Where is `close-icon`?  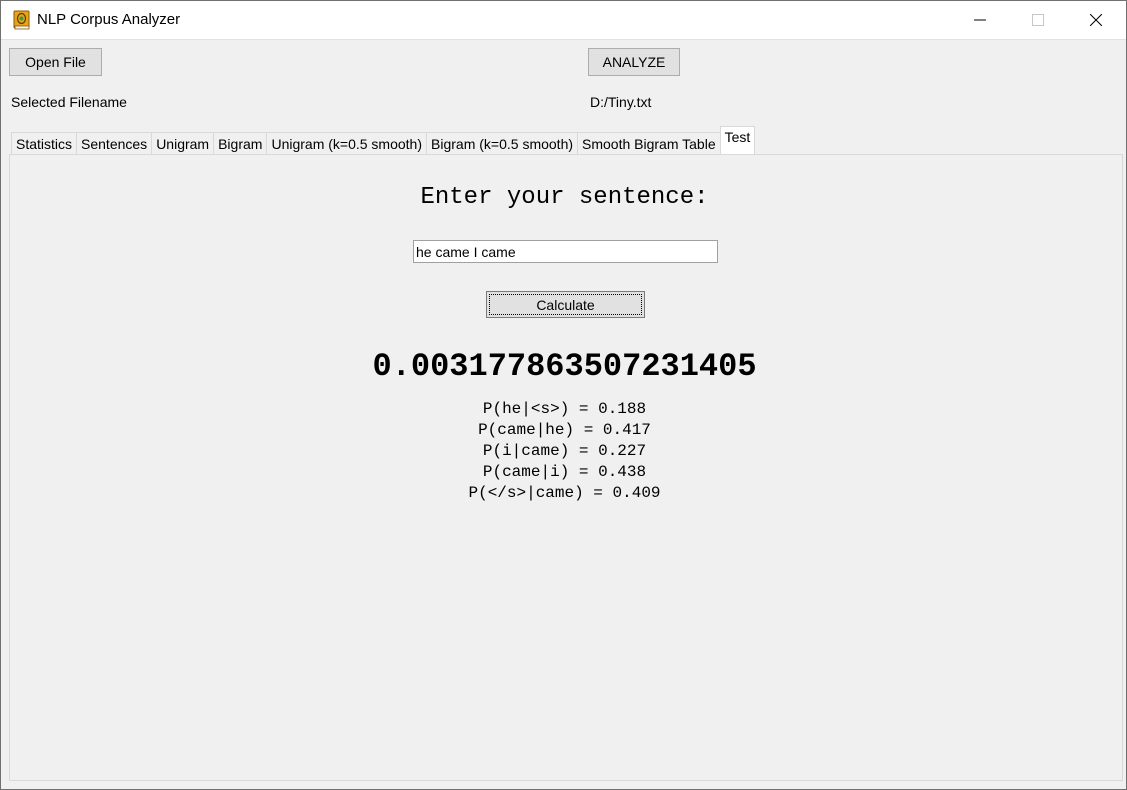 close-icon is located at coordinates (1096, 20).